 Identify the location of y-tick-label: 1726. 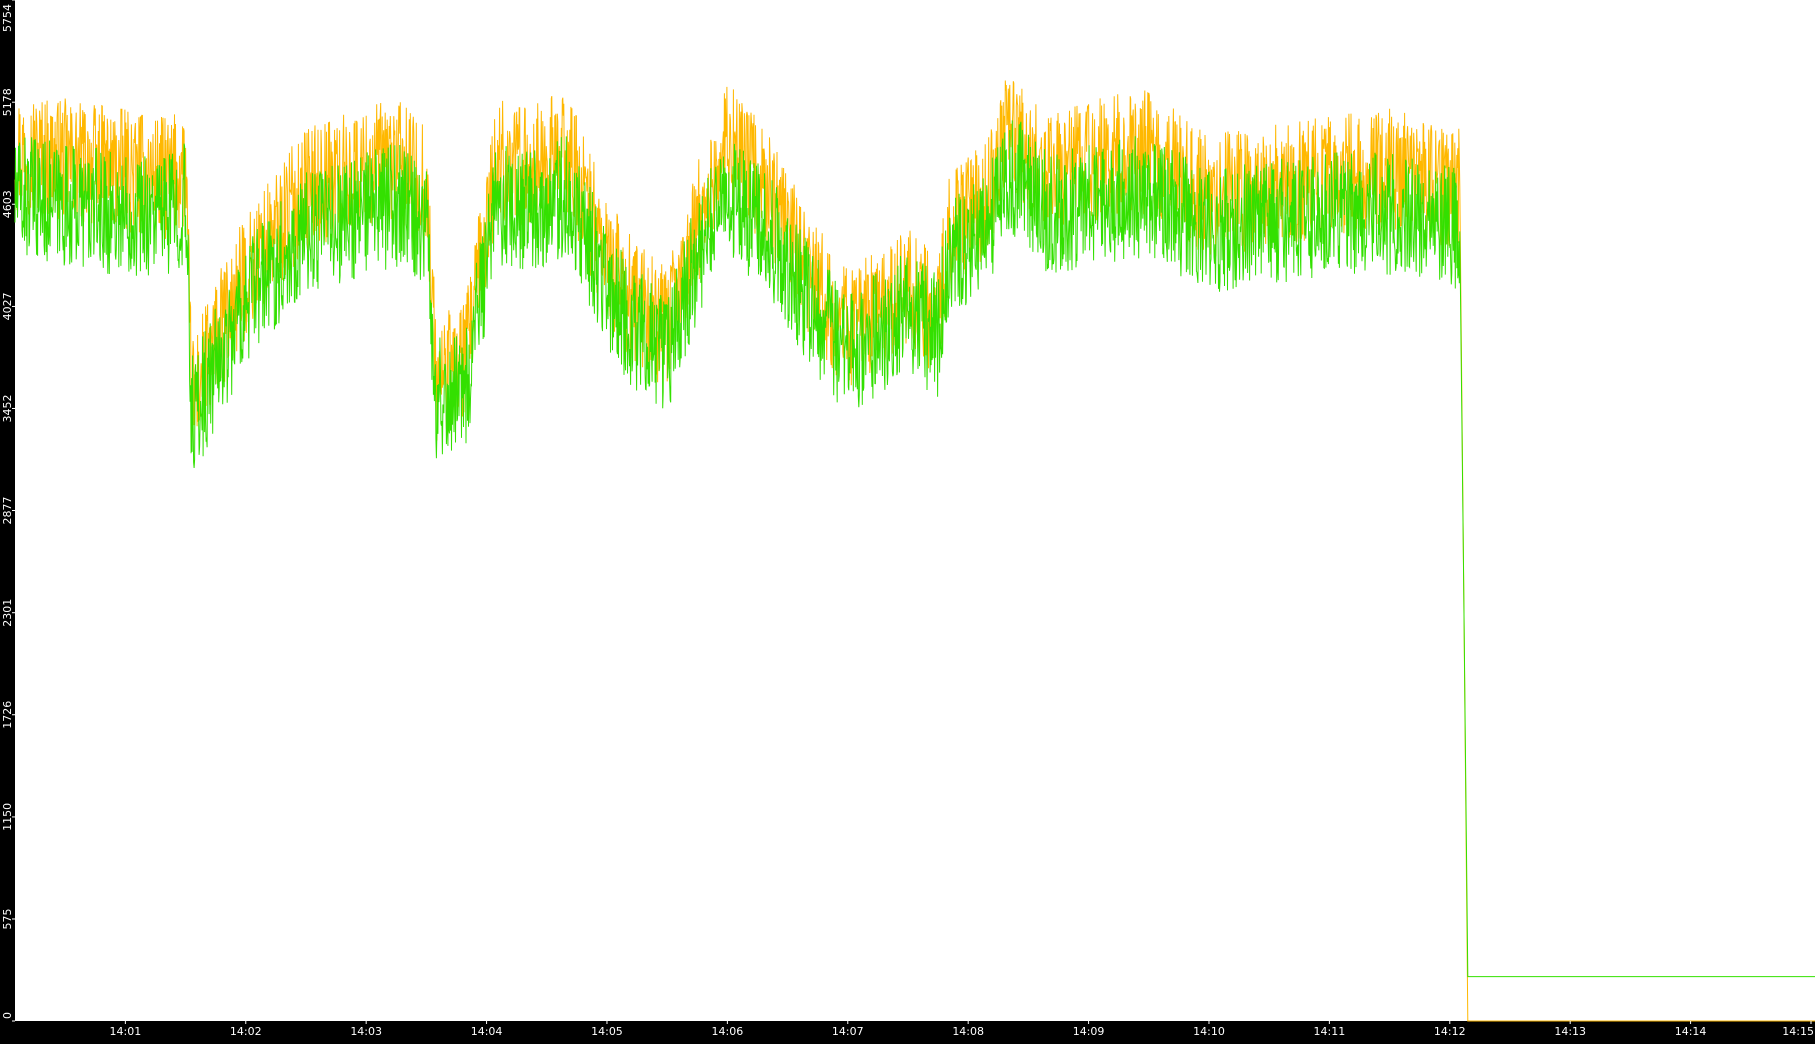
(7, 715).